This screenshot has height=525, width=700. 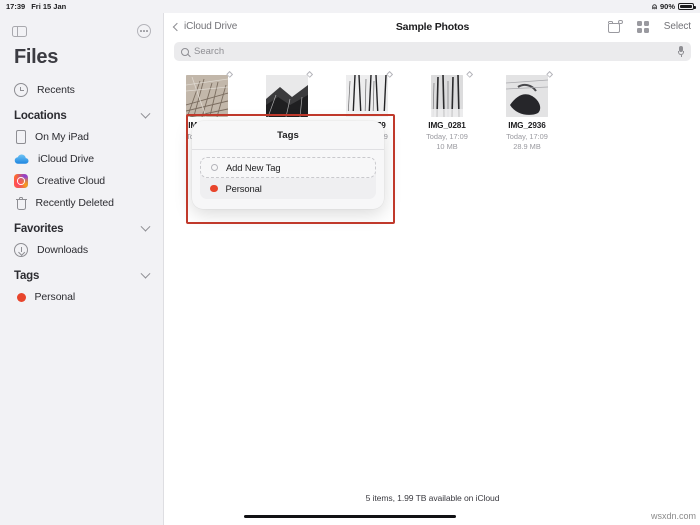 I want to click on clock-icon, so click(x=21, y=90).